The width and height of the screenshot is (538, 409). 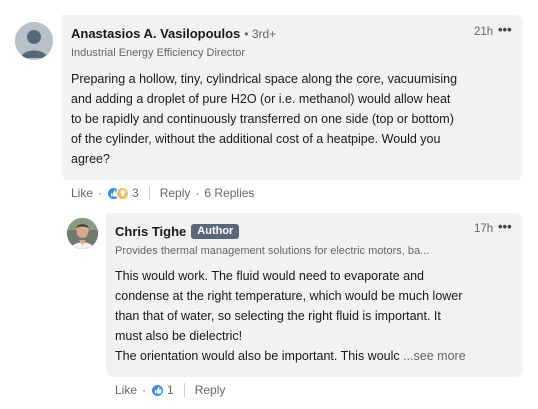 What do you see at coordinates (158, 53) in the screenshot?
I see `author-headline: Industrial Energy Efficiency Director` at bounding box center [158, 53].